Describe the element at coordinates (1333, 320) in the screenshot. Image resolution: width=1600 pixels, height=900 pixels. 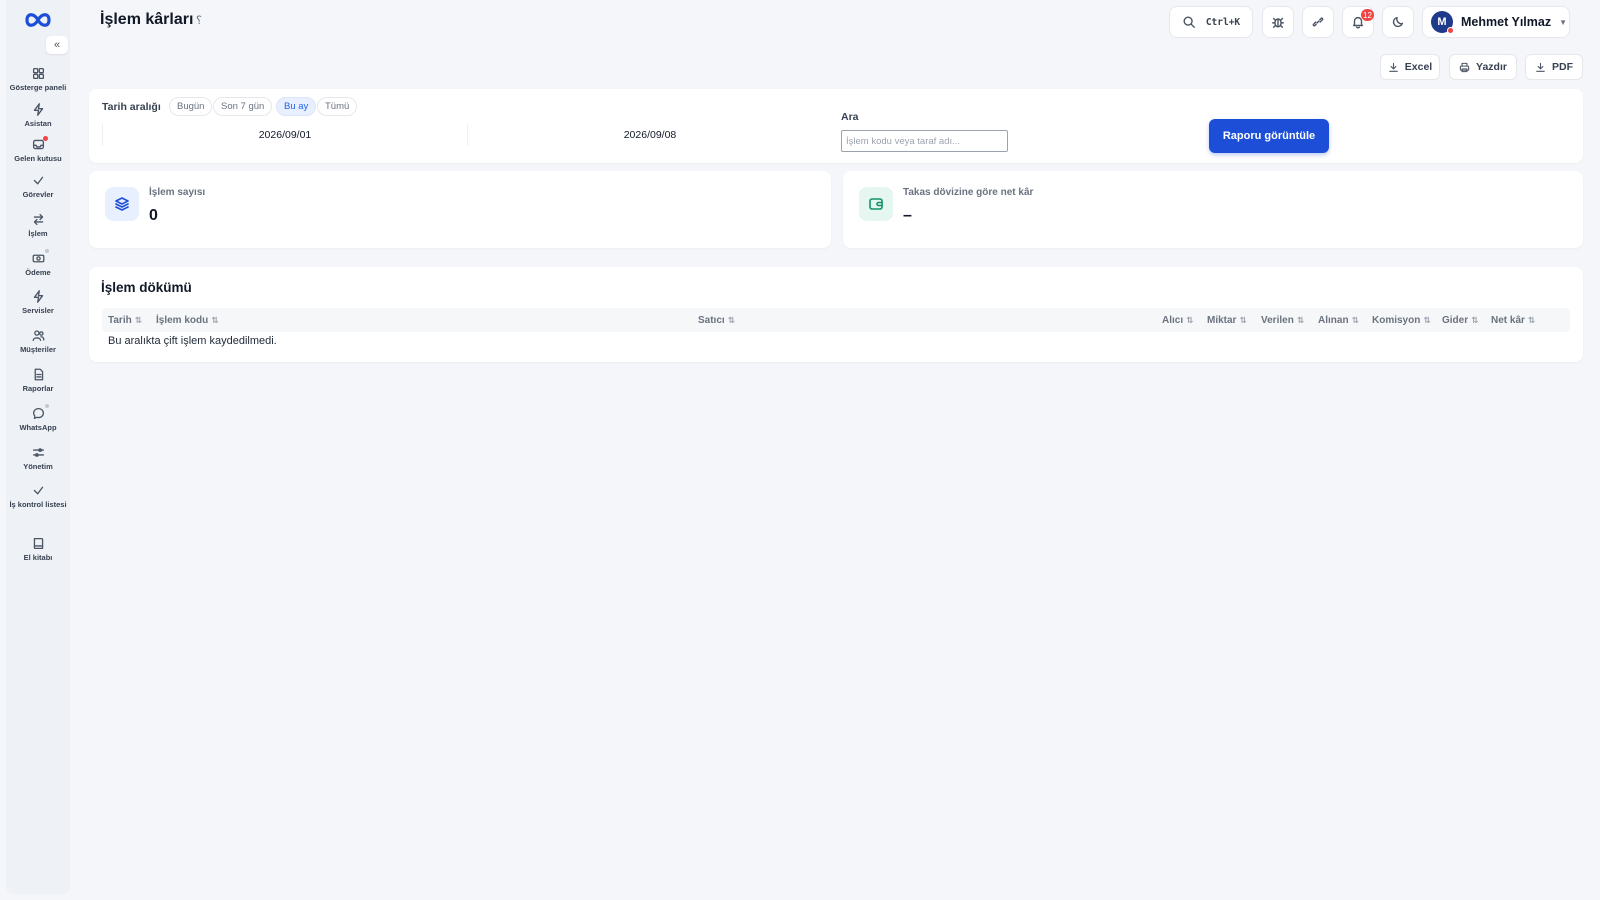
I see `column-header-label: Alınan` at that location.